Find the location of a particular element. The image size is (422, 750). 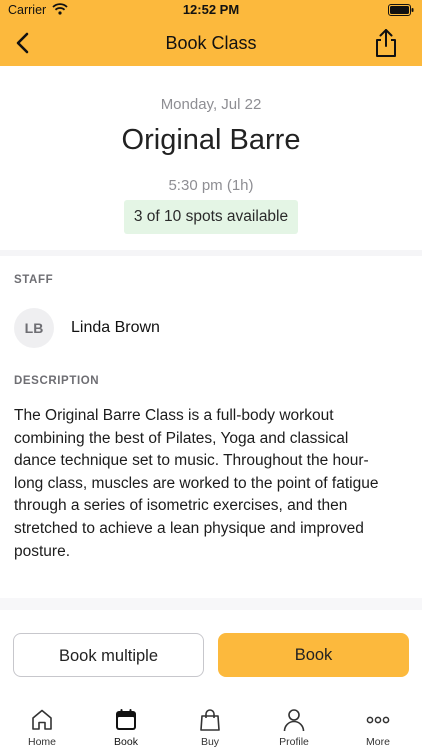

more-dots-icon is located at coordinates (378, 720).